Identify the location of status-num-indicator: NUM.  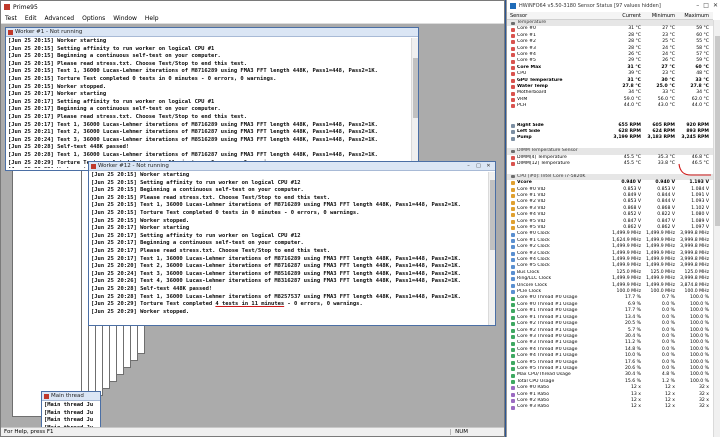
(459, 432).